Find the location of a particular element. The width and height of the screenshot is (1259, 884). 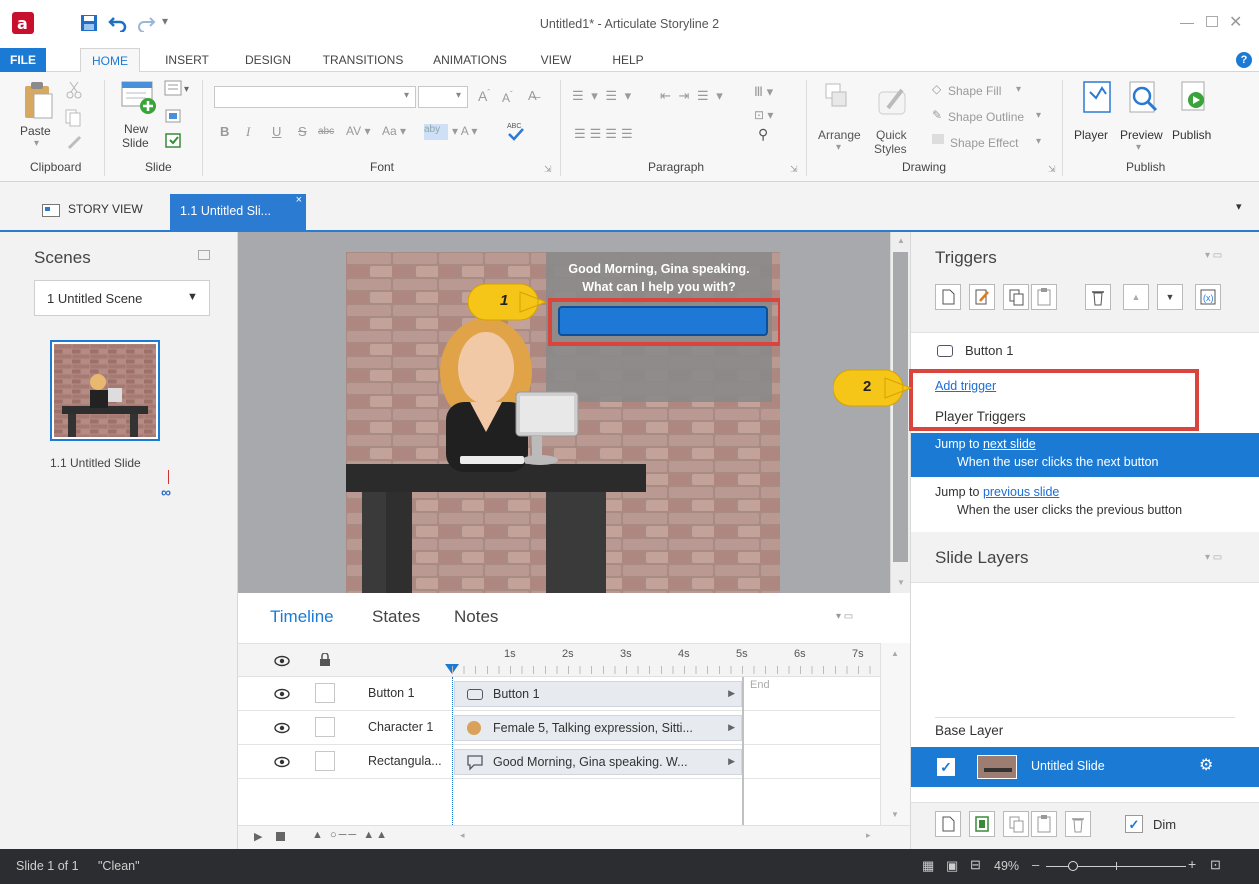

scroll-left-icon: ◂ is located at coordinates (462, 835).